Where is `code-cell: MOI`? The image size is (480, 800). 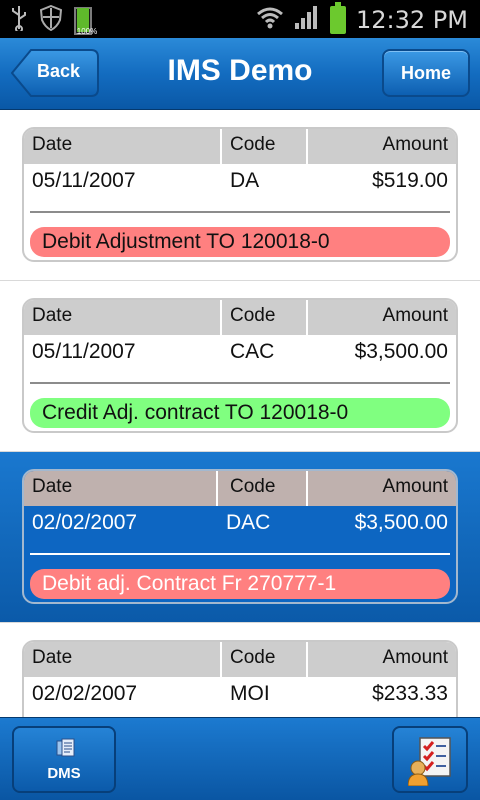 code-cell: MOI is located at coordinates (250, 693).